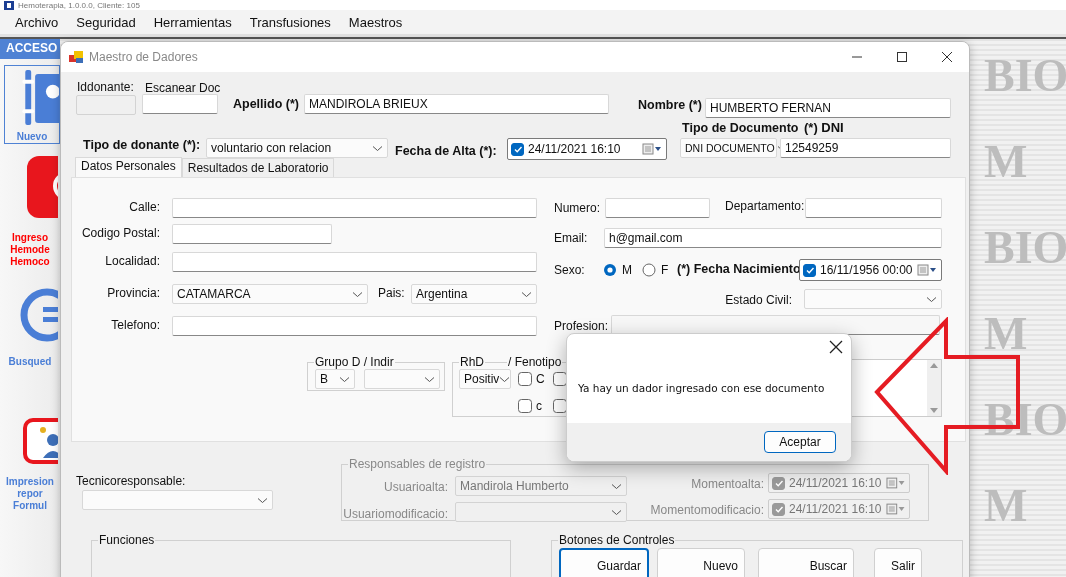 Image resolution: width=1066 pixels, height=577 pixels. Describe the element at coordinates (128, 167) in the screenshot. I see `tab: Datos Personales` at that location.